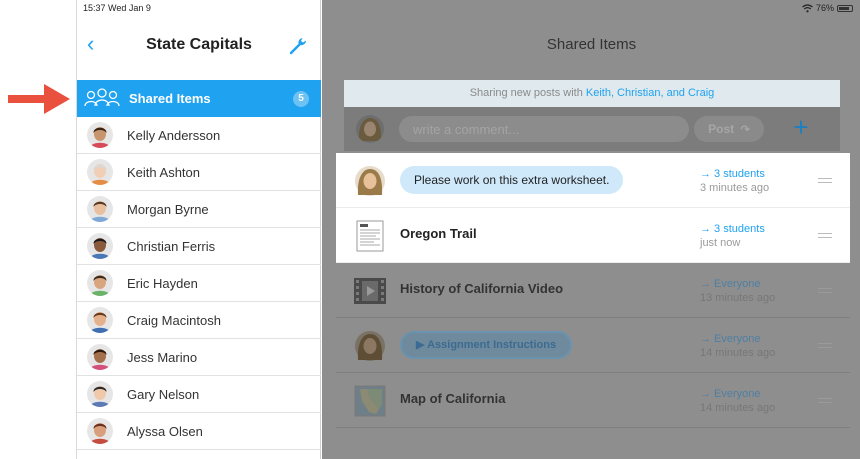 This screenshot has height=459, width=860. Describe the element at coordinates (544, 129) in the screenshot. I see `comment-input` at that location.